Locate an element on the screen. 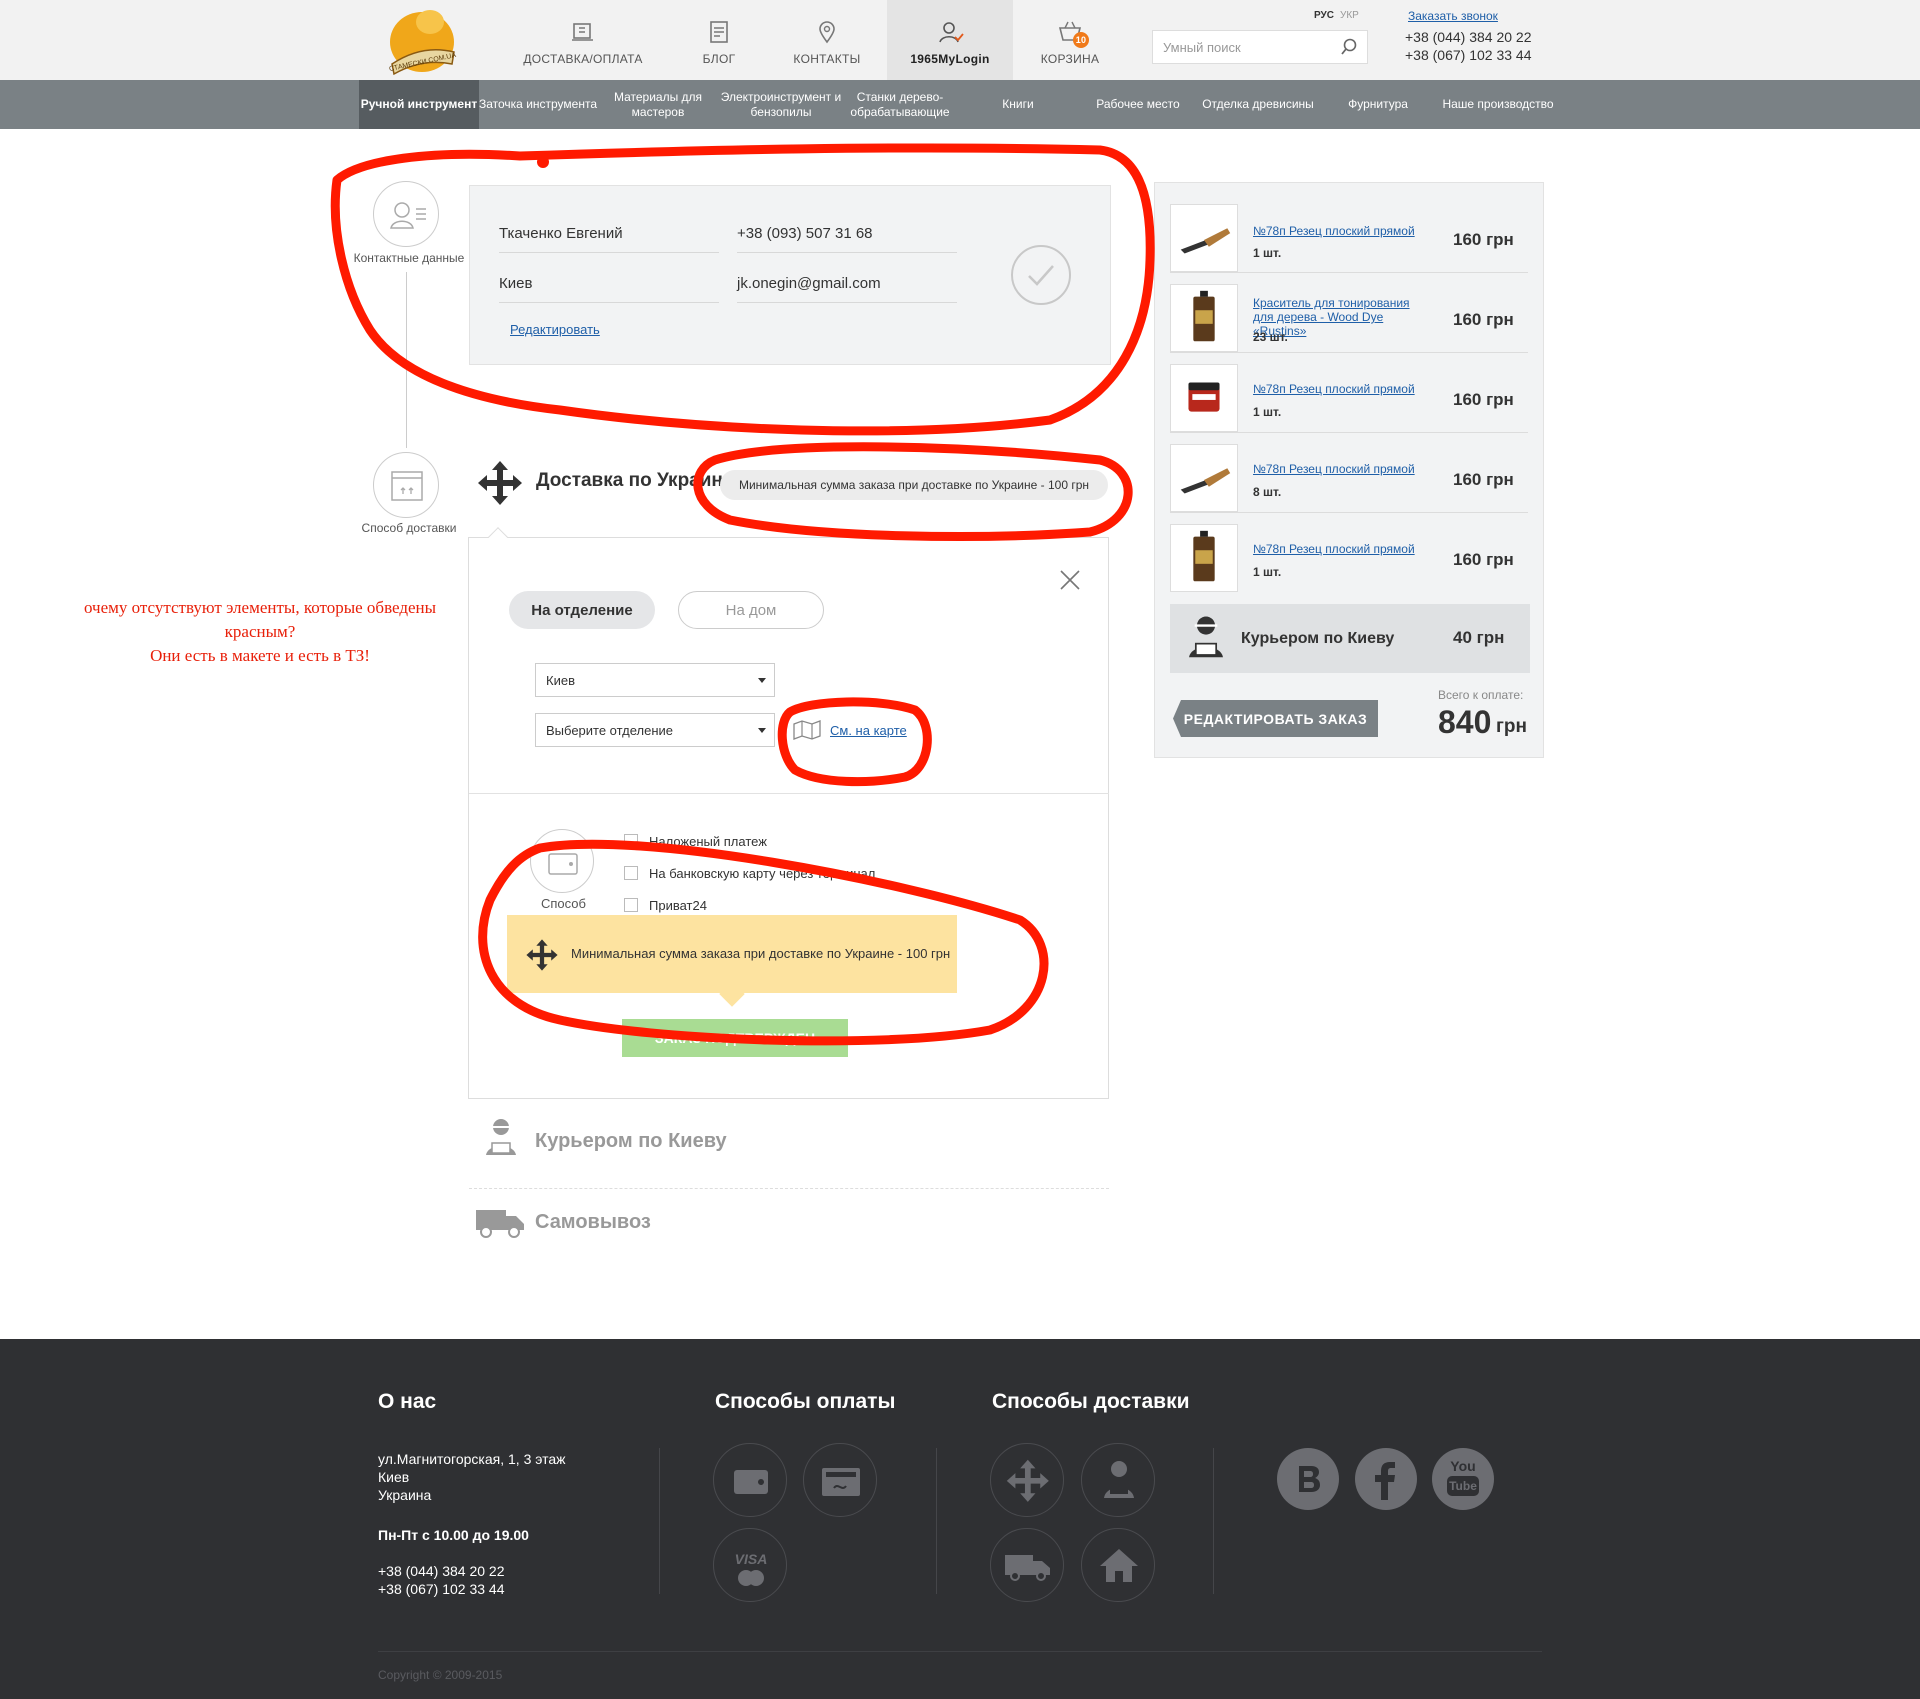  copyright: Copyright © 2009-2015 is located at coordinates (440, 1675).